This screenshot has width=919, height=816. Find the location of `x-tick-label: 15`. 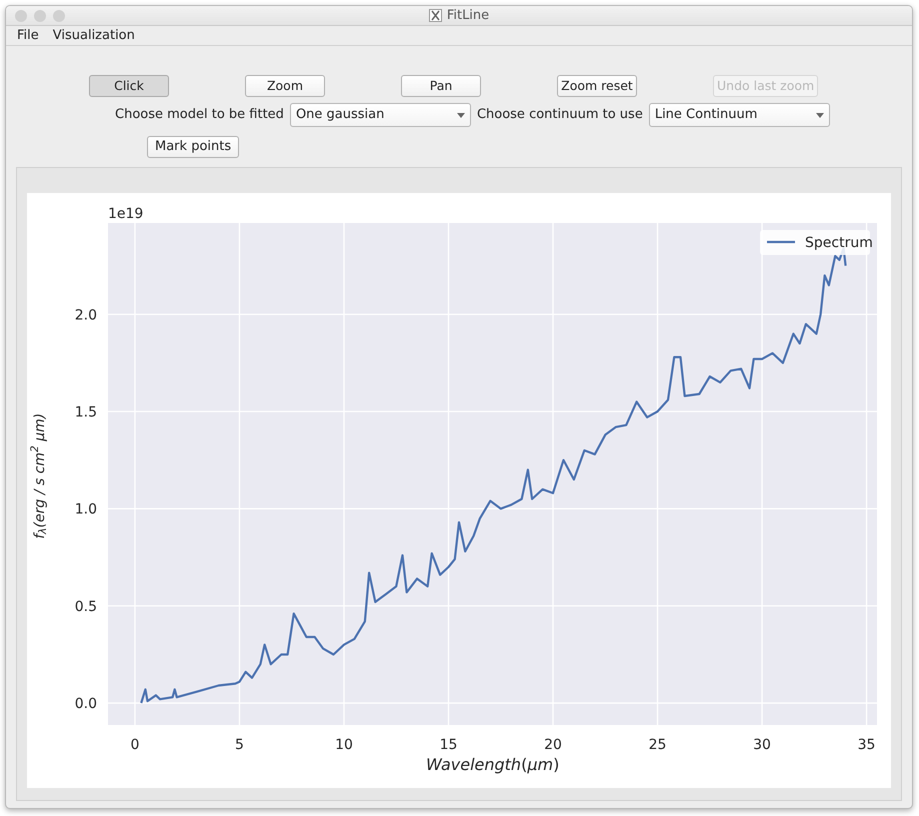

x-tick-label: 15 is located at coordinates (449, 744).